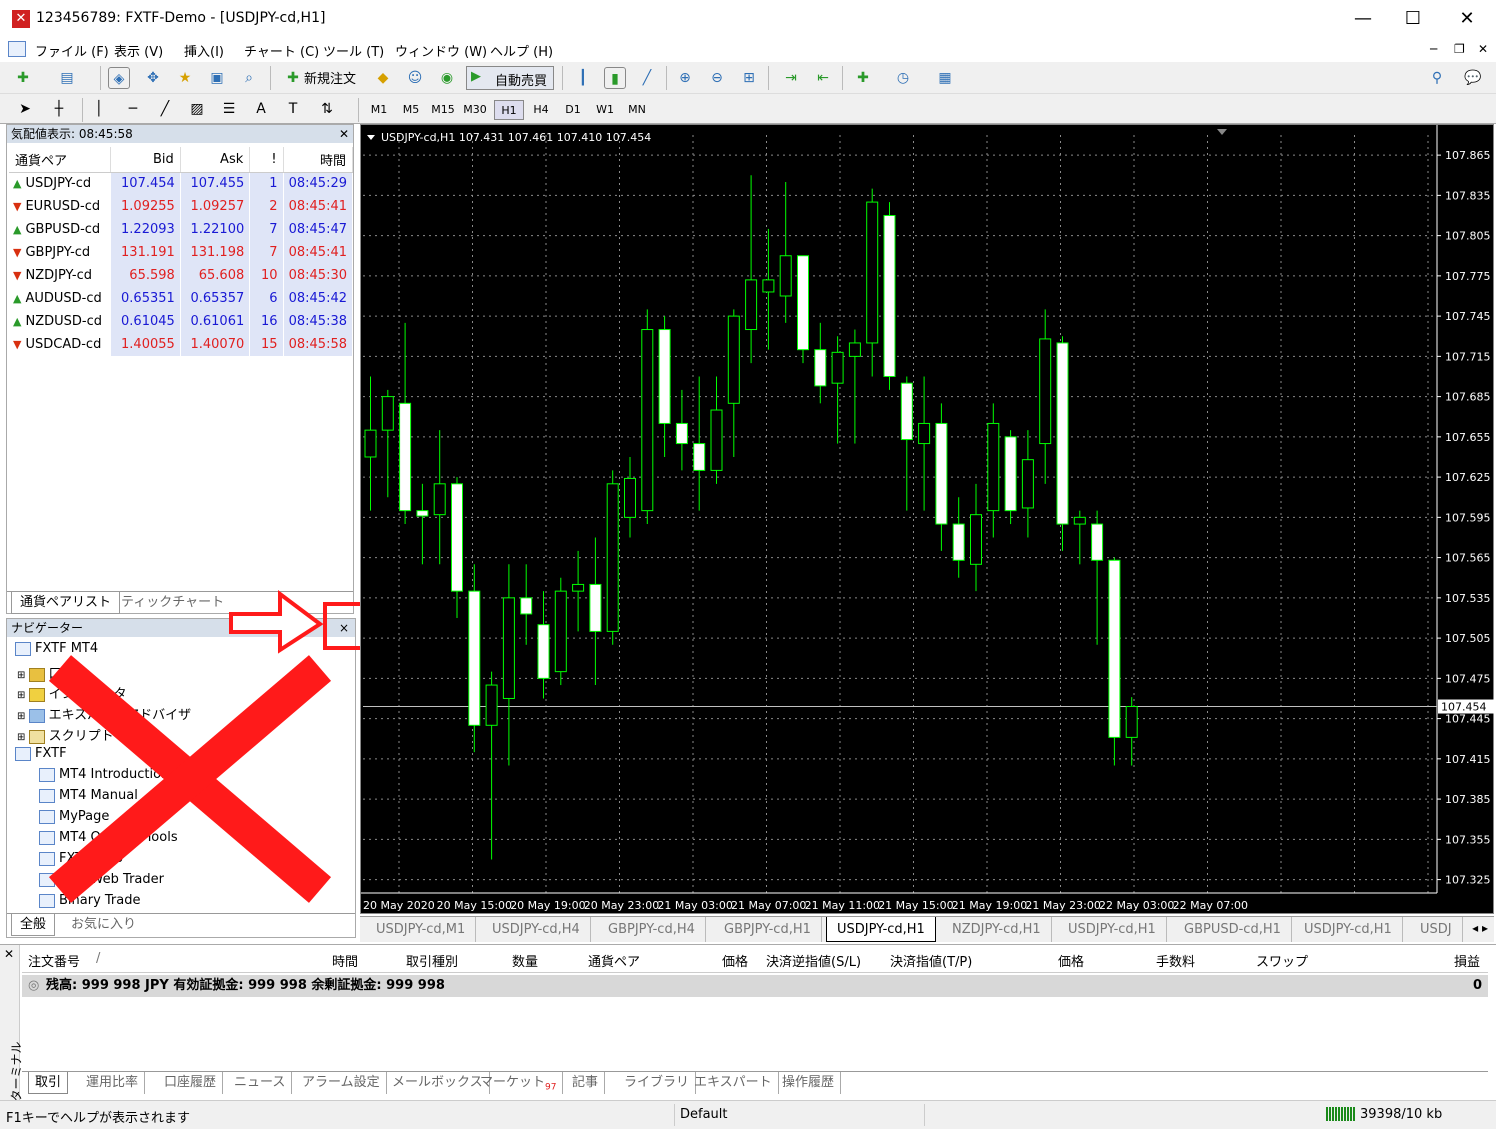 The height and width of the screenshot is (1129, 1496). What do you see at coordinates (791, 78) in the screenshot?
I see `auto-scroll-icon: ⇥` at bounding box center [791, 78].